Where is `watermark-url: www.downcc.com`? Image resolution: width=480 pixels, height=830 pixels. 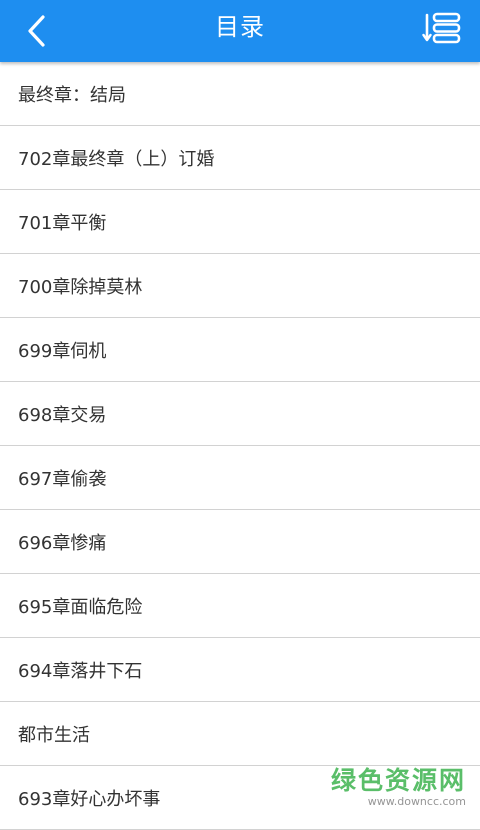
watermark-url: www.downcc.com is located at coordinates (416, 801).